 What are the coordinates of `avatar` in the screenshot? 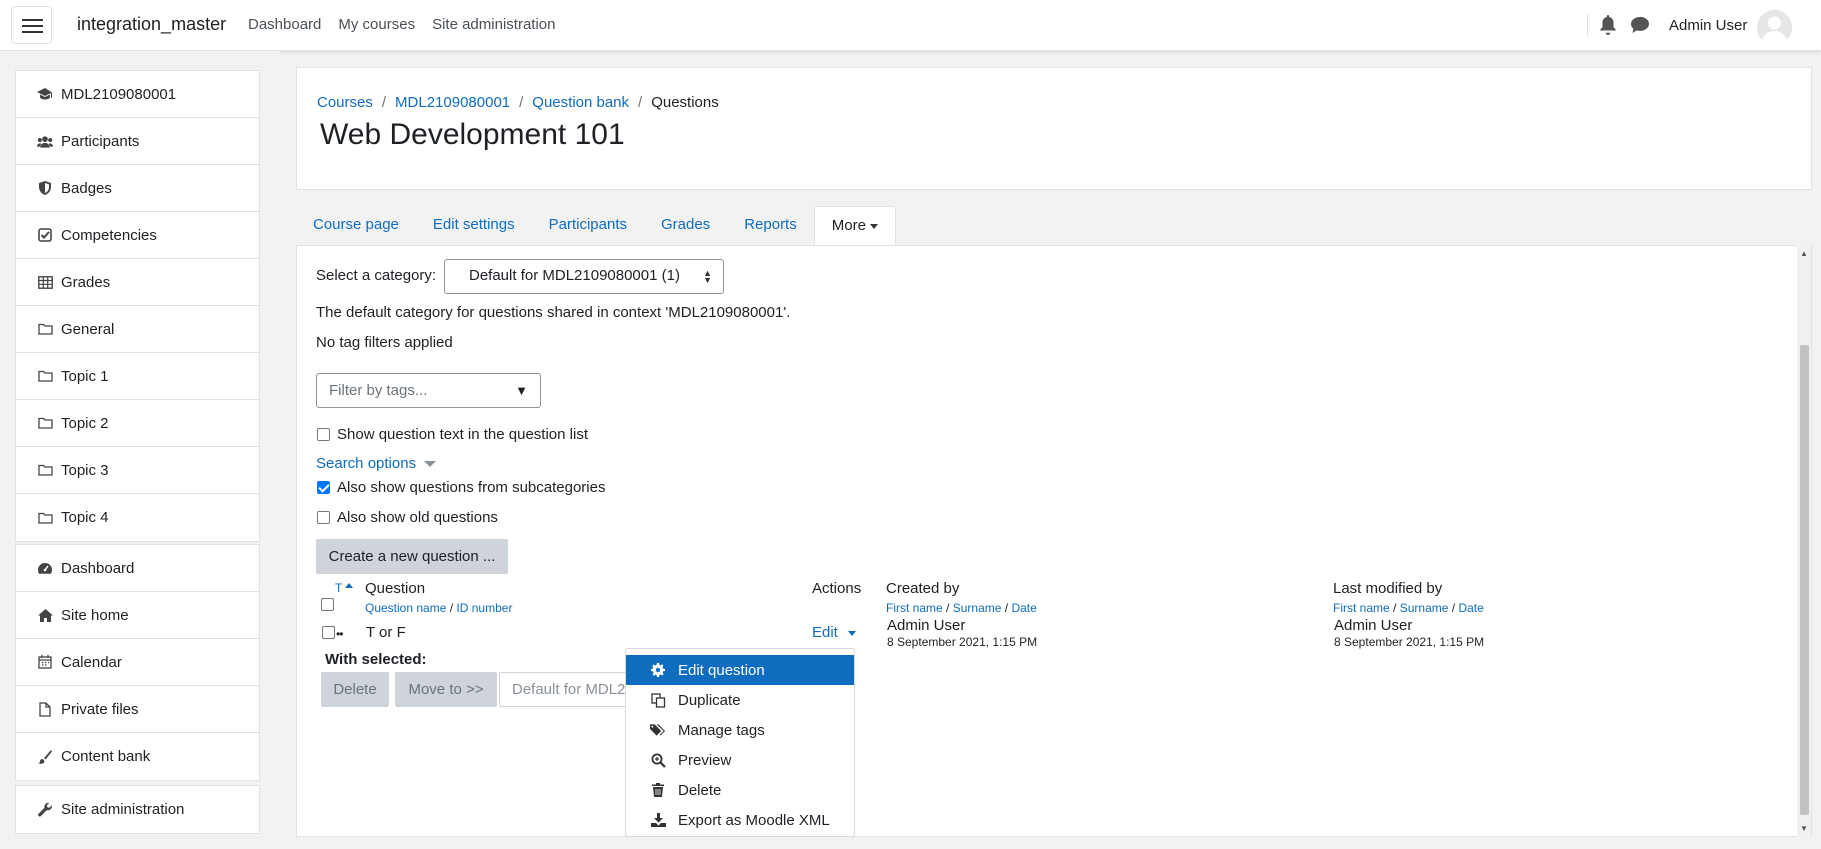 It's located at (1774, 27).